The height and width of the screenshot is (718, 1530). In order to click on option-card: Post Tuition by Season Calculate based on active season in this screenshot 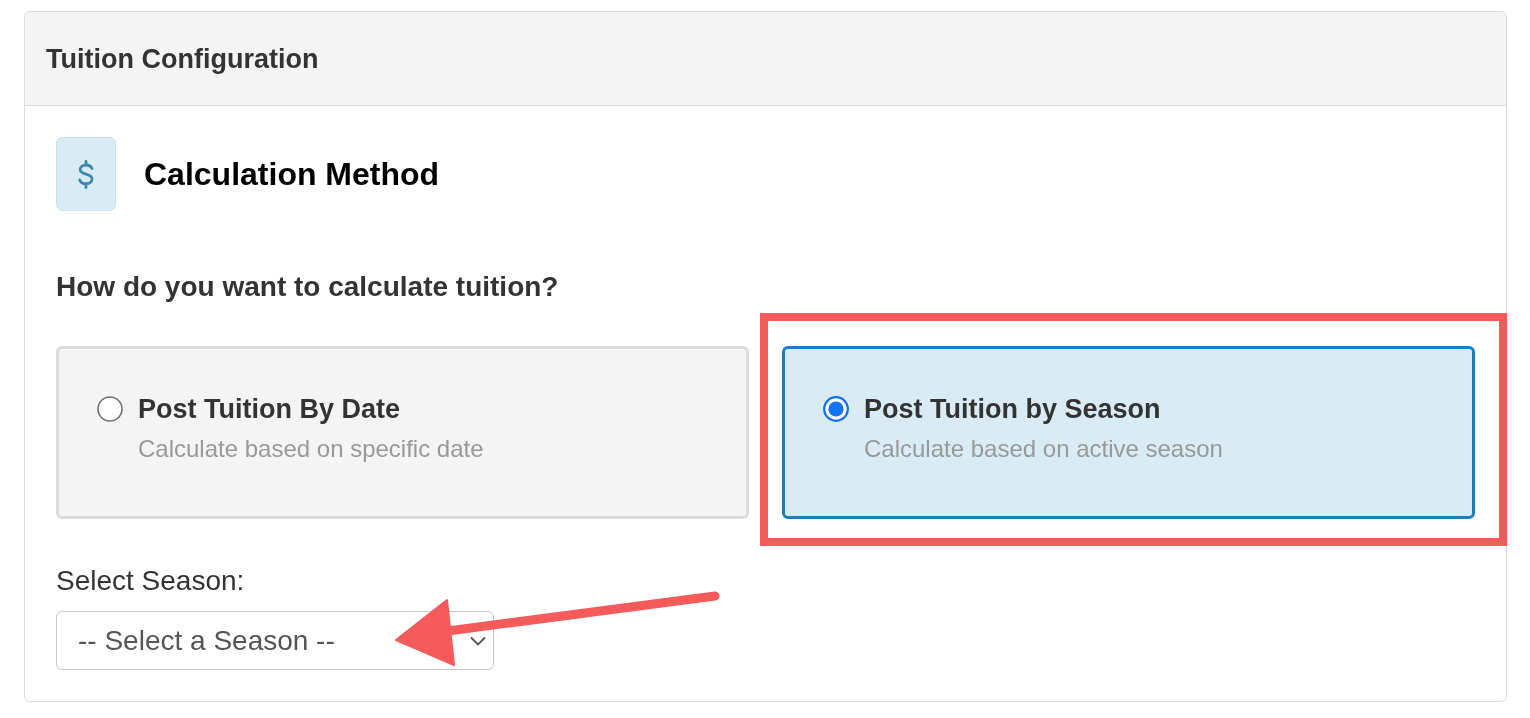, I will do `click(1128, 432)`.